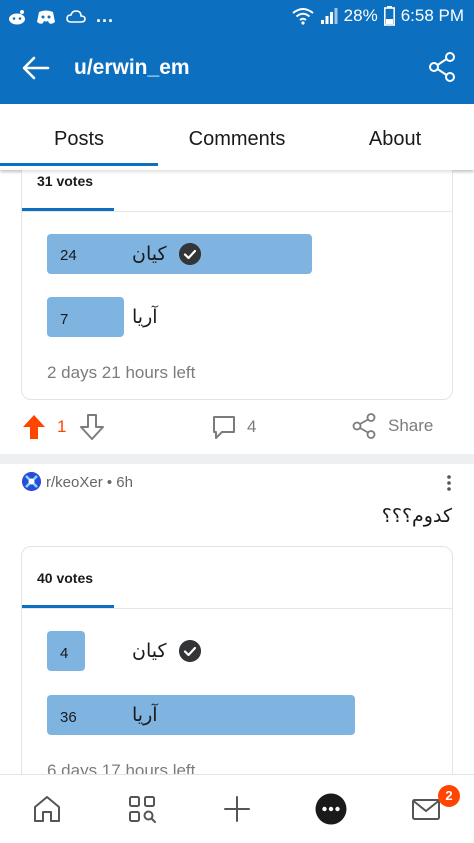 This screenshot has height=843, width=474. What do you see at coordinates (449, 483) in the screenshot?
I see `more-options-icon` at bounding box center [449, 483].